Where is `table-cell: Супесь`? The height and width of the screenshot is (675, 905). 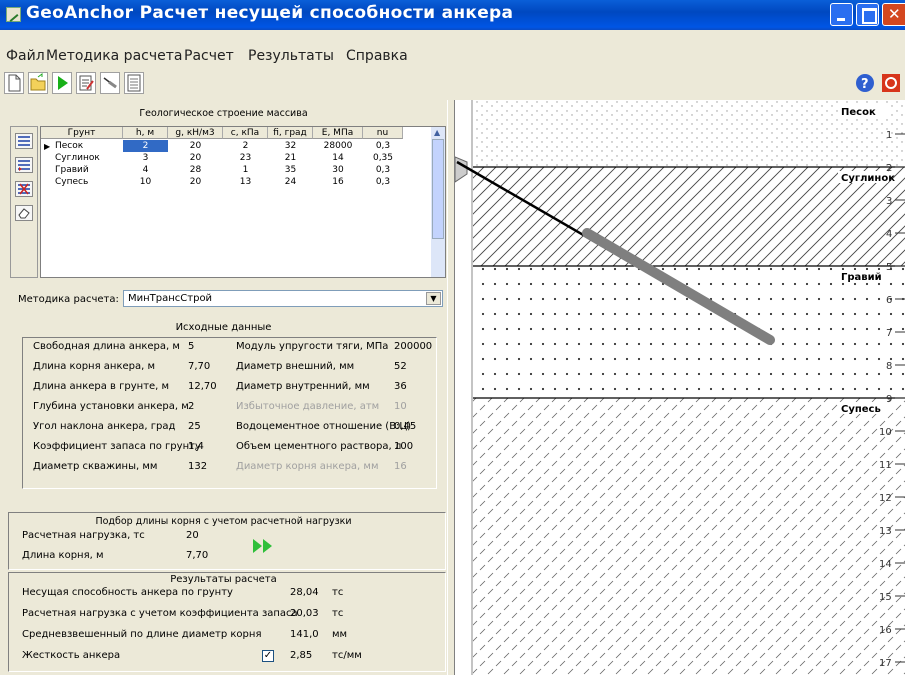 table-cell: Супесь is located at coordinates (82, 182).